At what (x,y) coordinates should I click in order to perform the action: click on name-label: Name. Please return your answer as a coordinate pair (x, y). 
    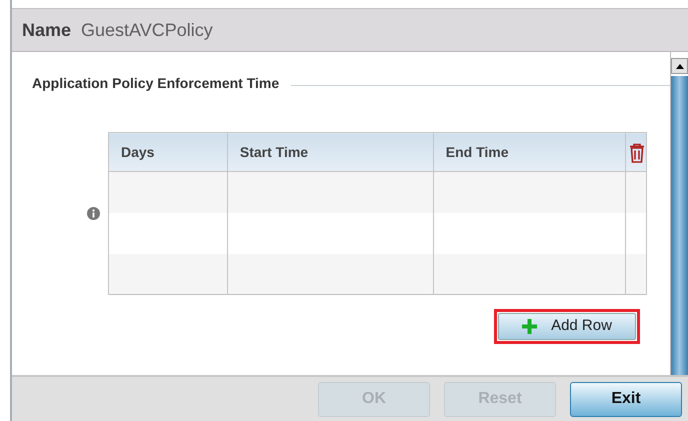
    Looking at the image, I should click on (47, 30).